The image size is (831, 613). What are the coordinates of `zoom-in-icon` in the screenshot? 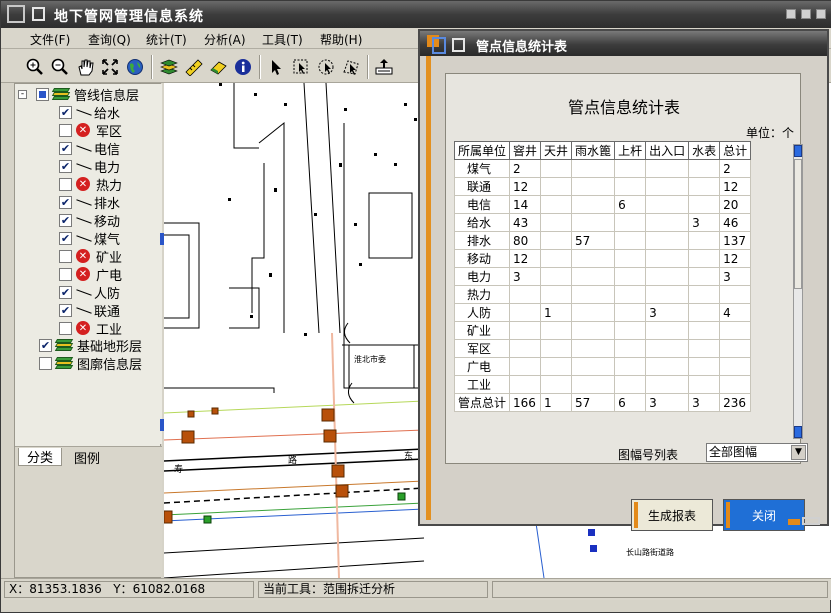 It's located at (35, 67).